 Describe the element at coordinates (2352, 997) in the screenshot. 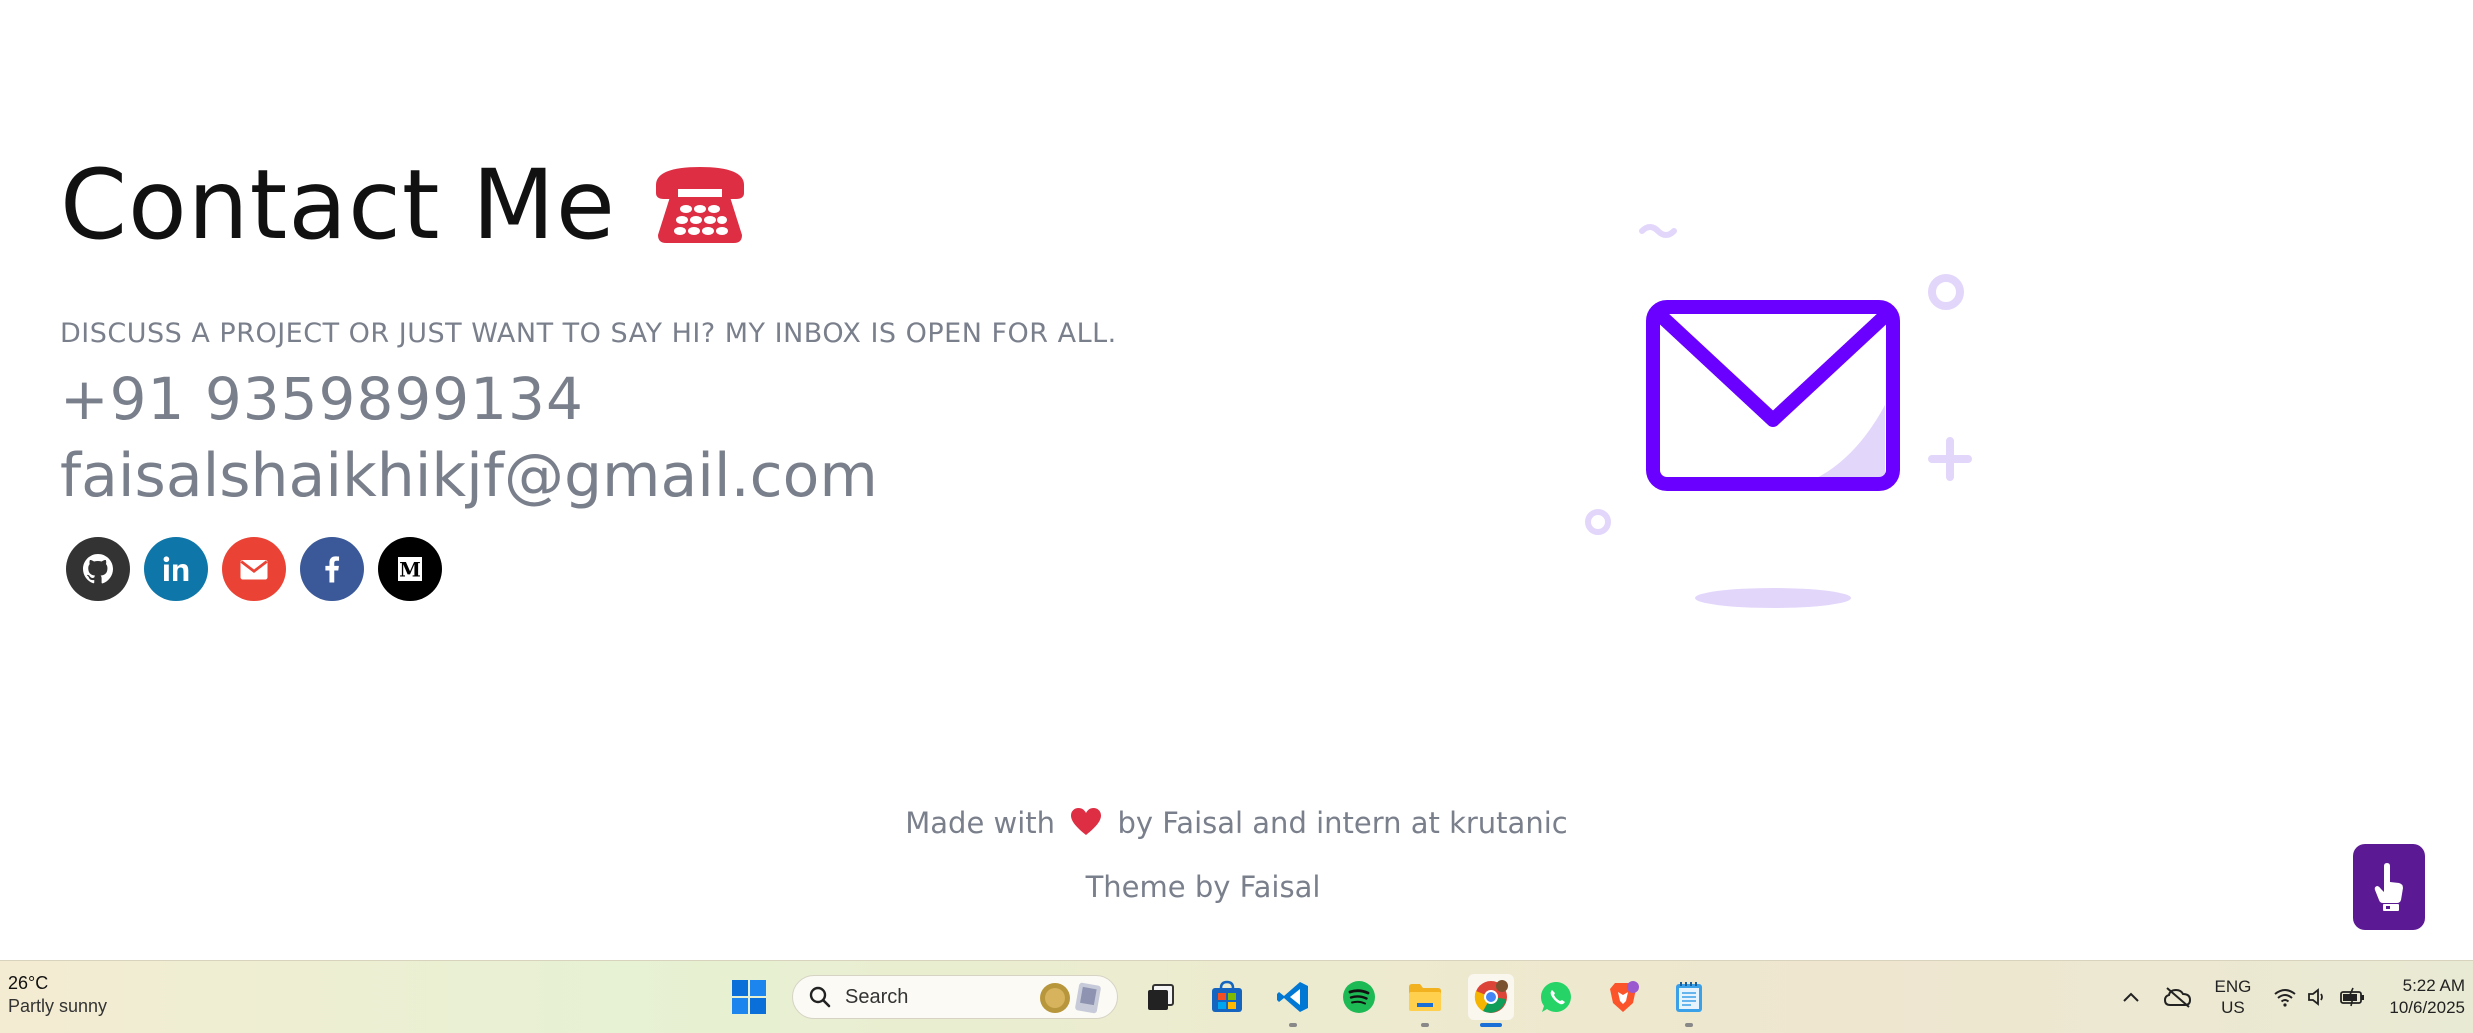

I see `battery-icon` at that location.